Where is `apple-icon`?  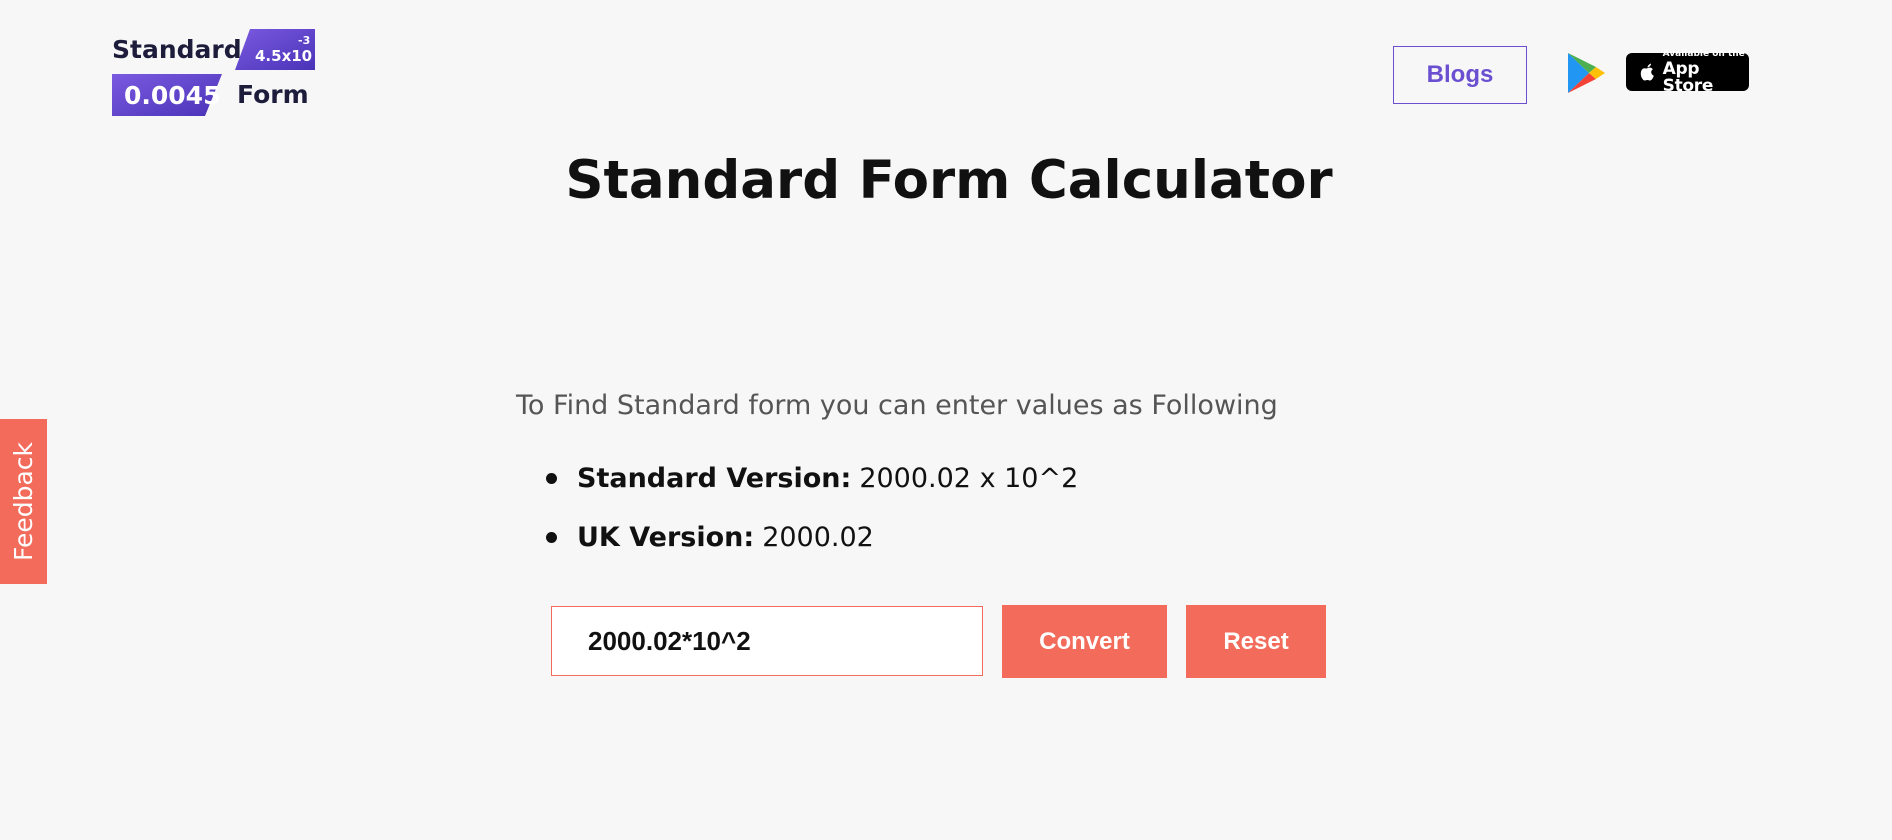 apple-icon is located at coordinates (1647, 72).